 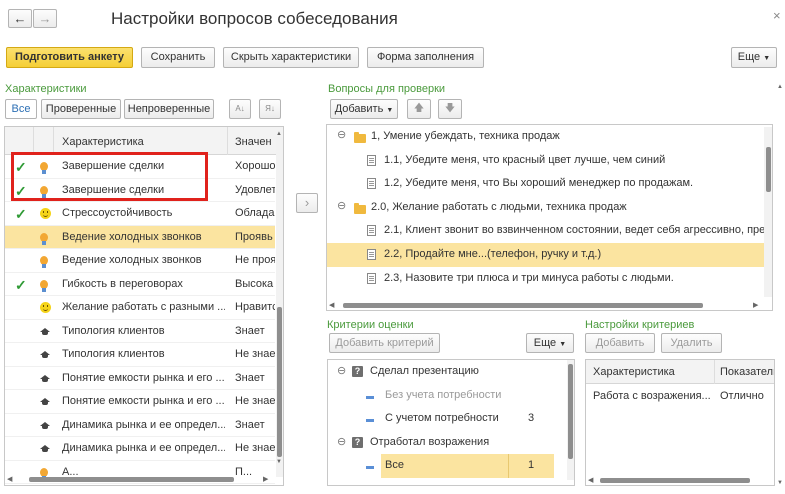 What do you see at coordinates (270, 109) in the screenshot?
I see `sort-descending-icon: Я↓` at bounding box center [270, 109].